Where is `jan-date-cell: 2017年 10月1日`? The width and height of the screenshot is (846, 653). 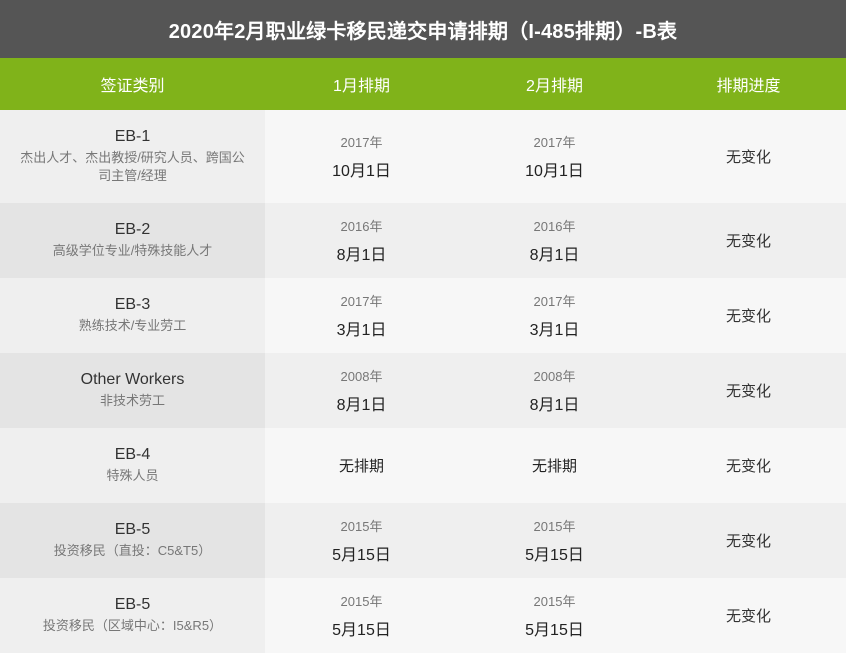 jan-date-cell: 2017年 10月1日 is located at coordinates (361, 156).